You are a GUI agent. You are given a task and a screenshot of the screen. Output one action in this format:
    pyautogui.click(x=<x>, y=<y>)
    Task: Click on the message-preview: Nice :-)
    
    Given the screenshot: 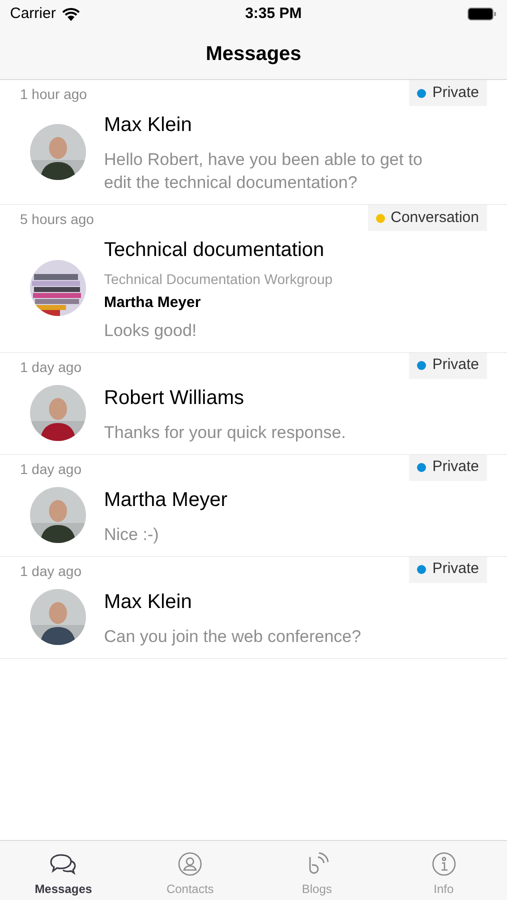 What is the action you would take?
    pyautogui.click(x=132, y=535)
    